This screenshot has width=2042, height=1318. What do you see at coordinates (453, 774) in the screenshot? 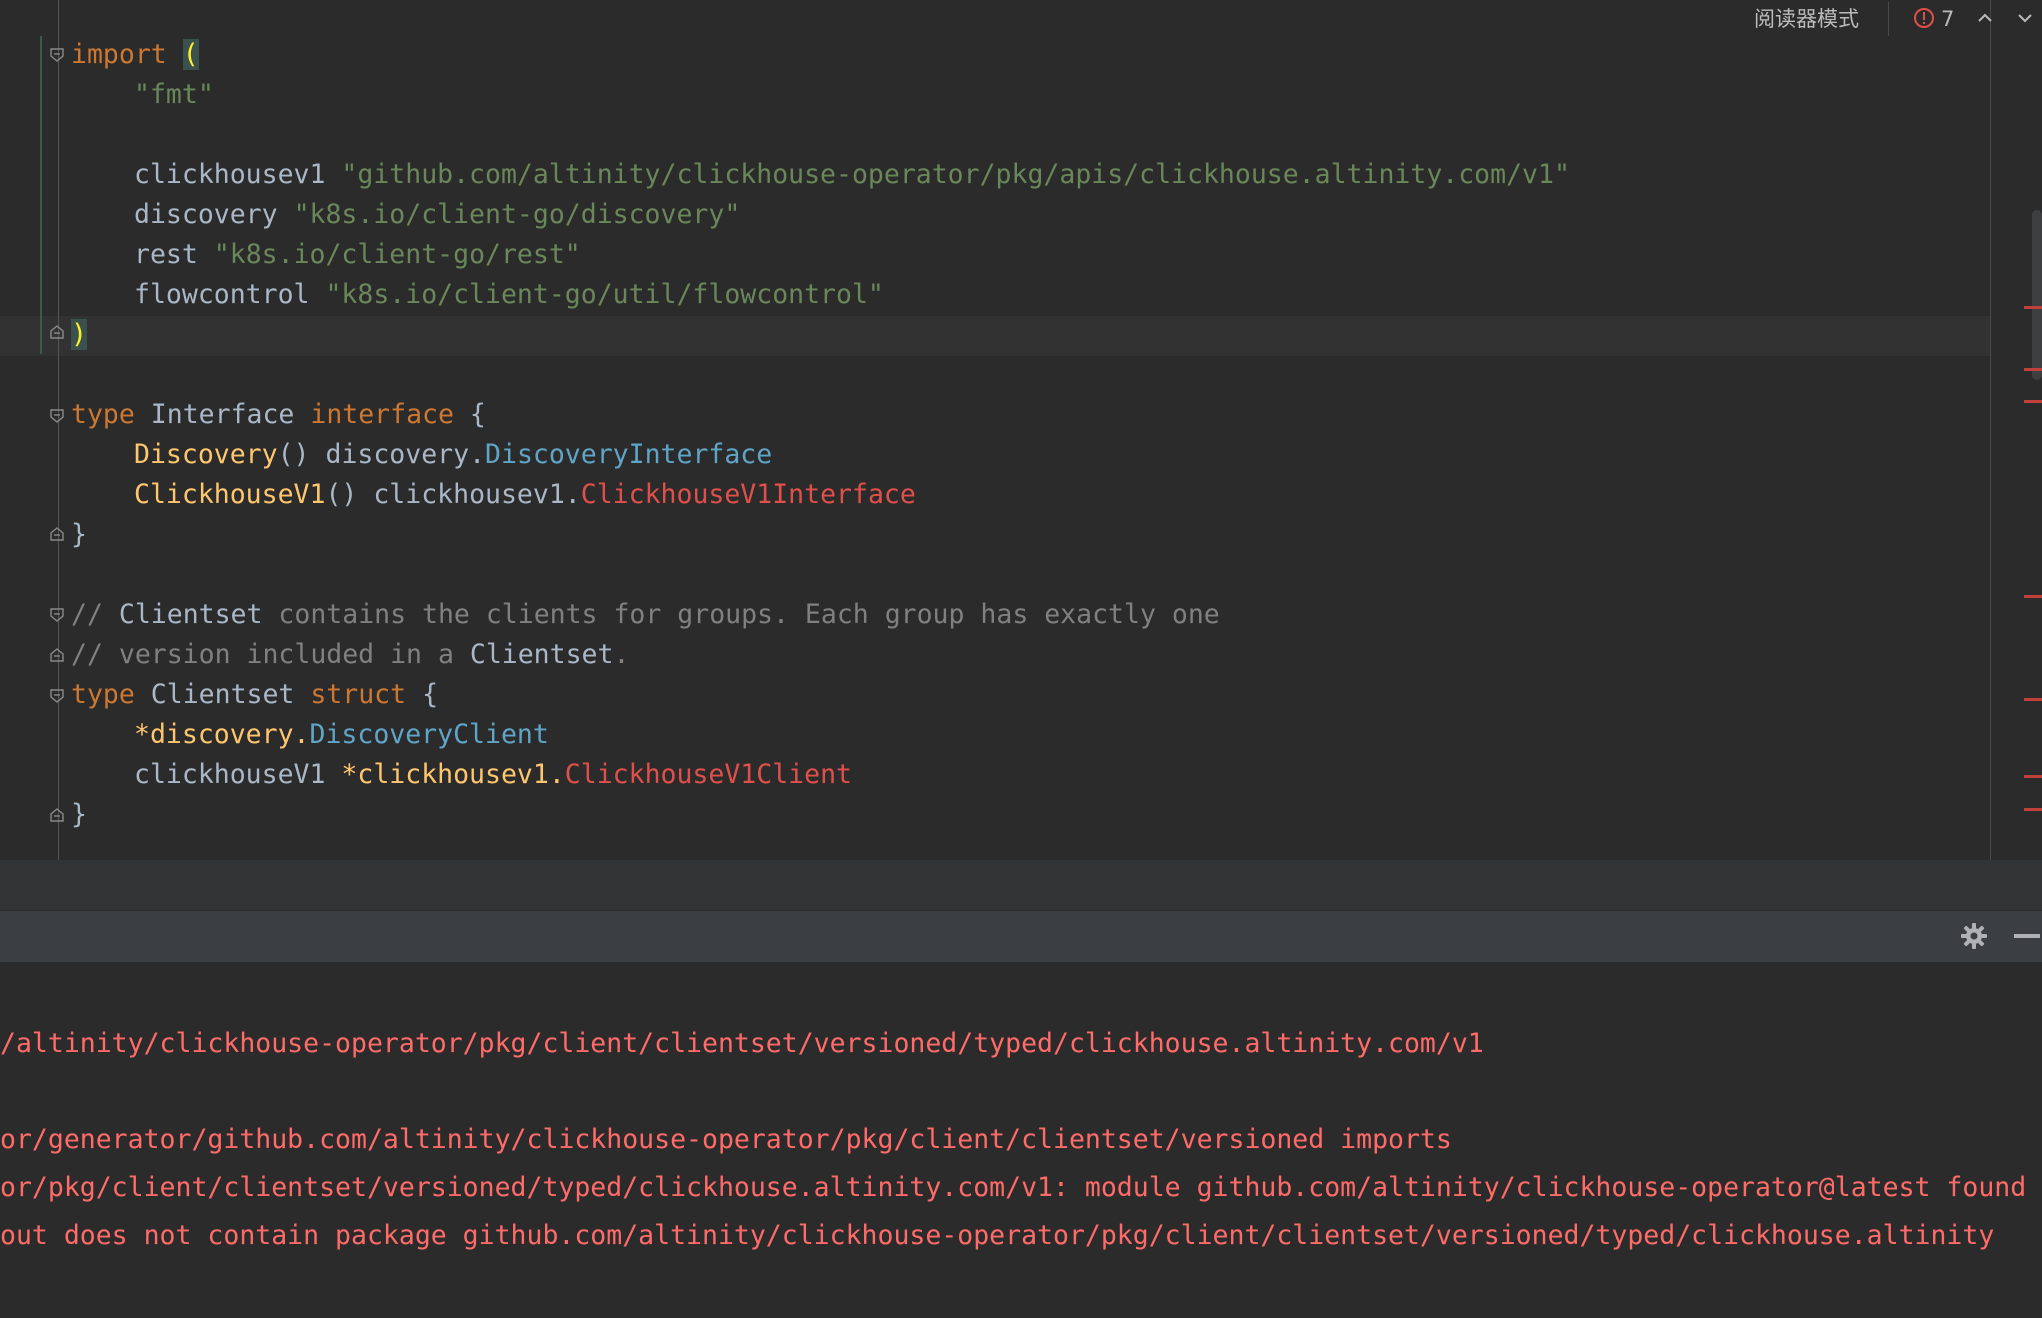
I see `package-qualifier: *clickhousev1.` at bounding box center [453, 774].